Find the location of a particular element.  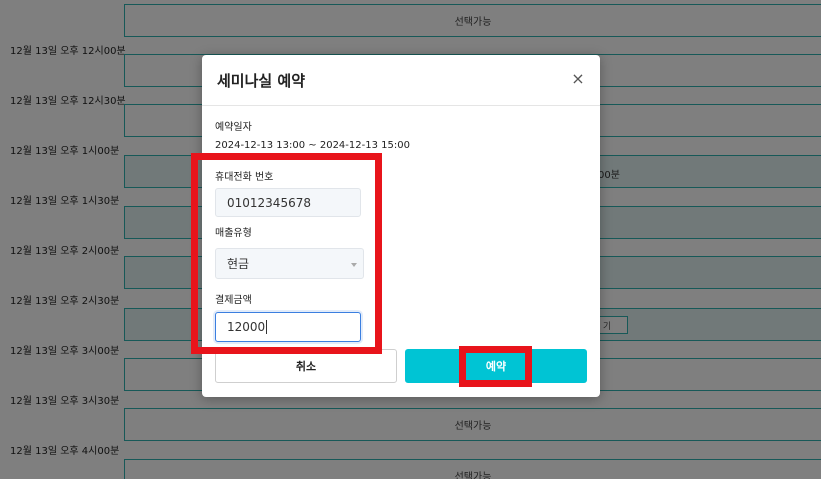

close-icon: × is located at coordinates (578, 79).